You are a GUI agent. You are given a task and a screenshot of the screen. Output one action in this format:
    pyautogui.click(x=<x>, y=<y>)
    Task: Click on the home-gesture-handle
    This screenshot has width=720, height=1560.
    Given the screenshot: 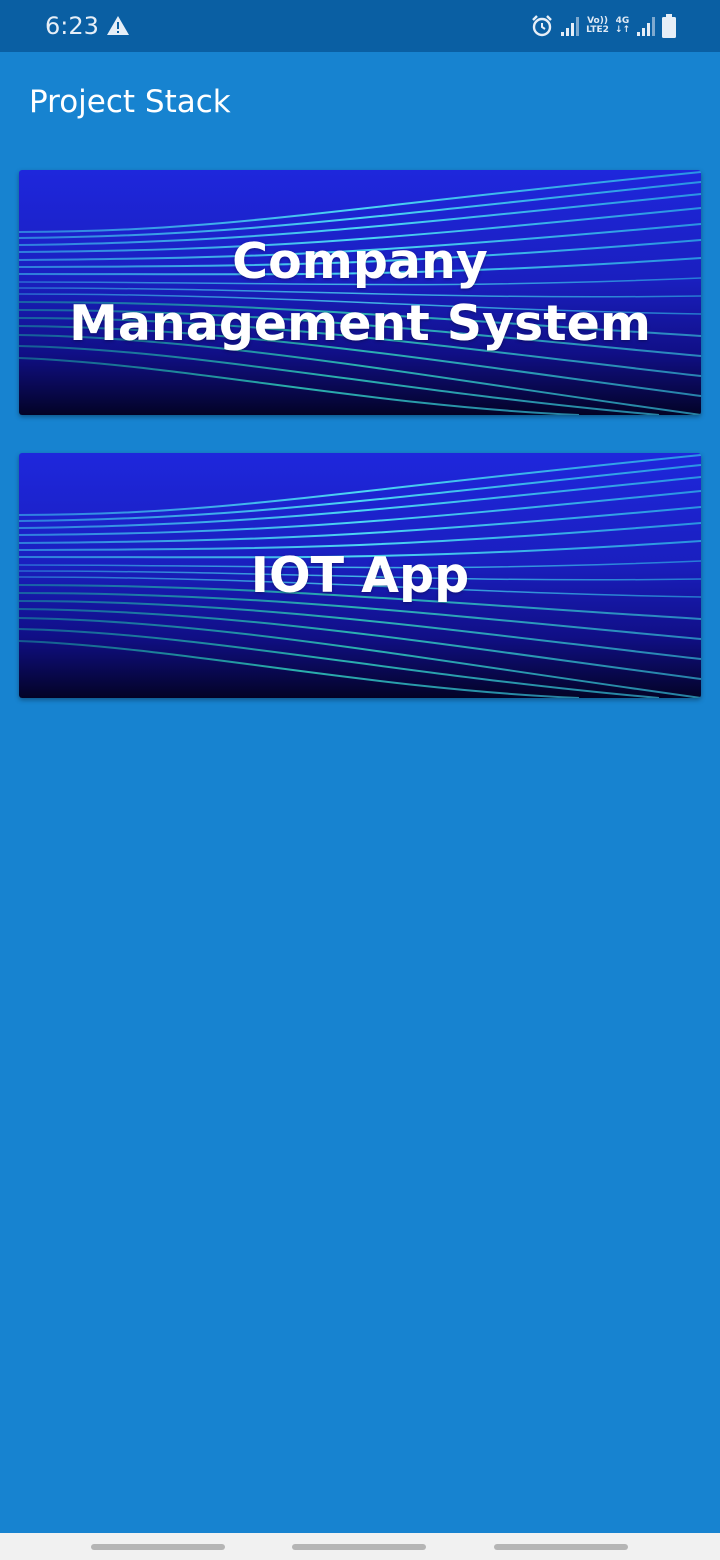 What is the action you would take?
    pyautogui.click(x=359, y=1547)
    